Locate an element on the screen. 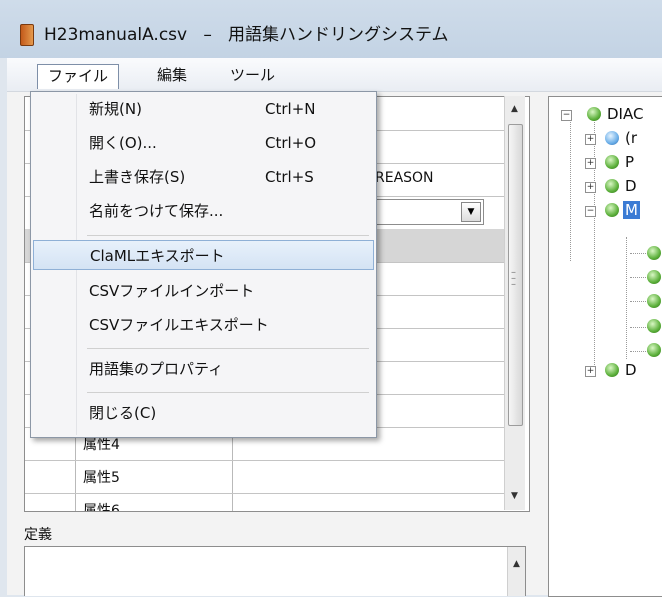  tree-node-selected: − M is located at coordinates (605, 212).